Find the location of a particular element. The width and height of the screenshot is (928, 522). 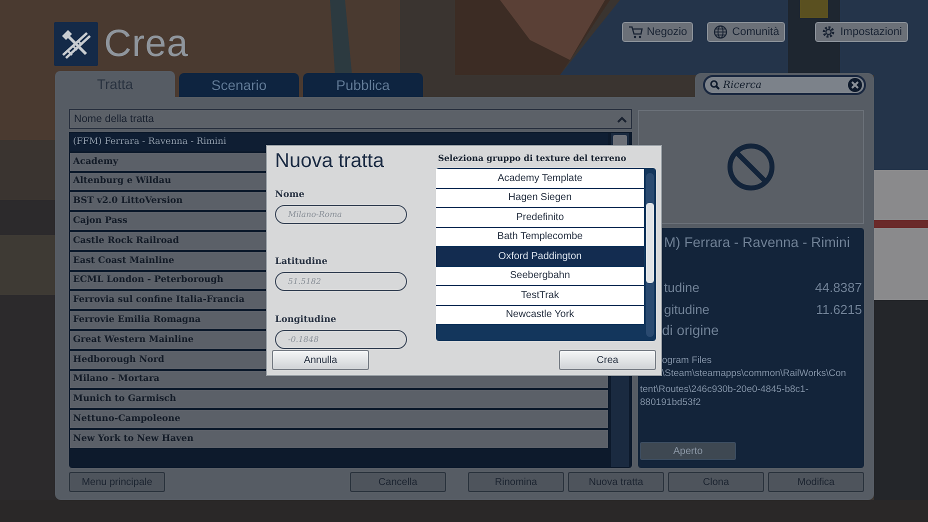

detail-label: tudine is located at coordinates (682, 287).